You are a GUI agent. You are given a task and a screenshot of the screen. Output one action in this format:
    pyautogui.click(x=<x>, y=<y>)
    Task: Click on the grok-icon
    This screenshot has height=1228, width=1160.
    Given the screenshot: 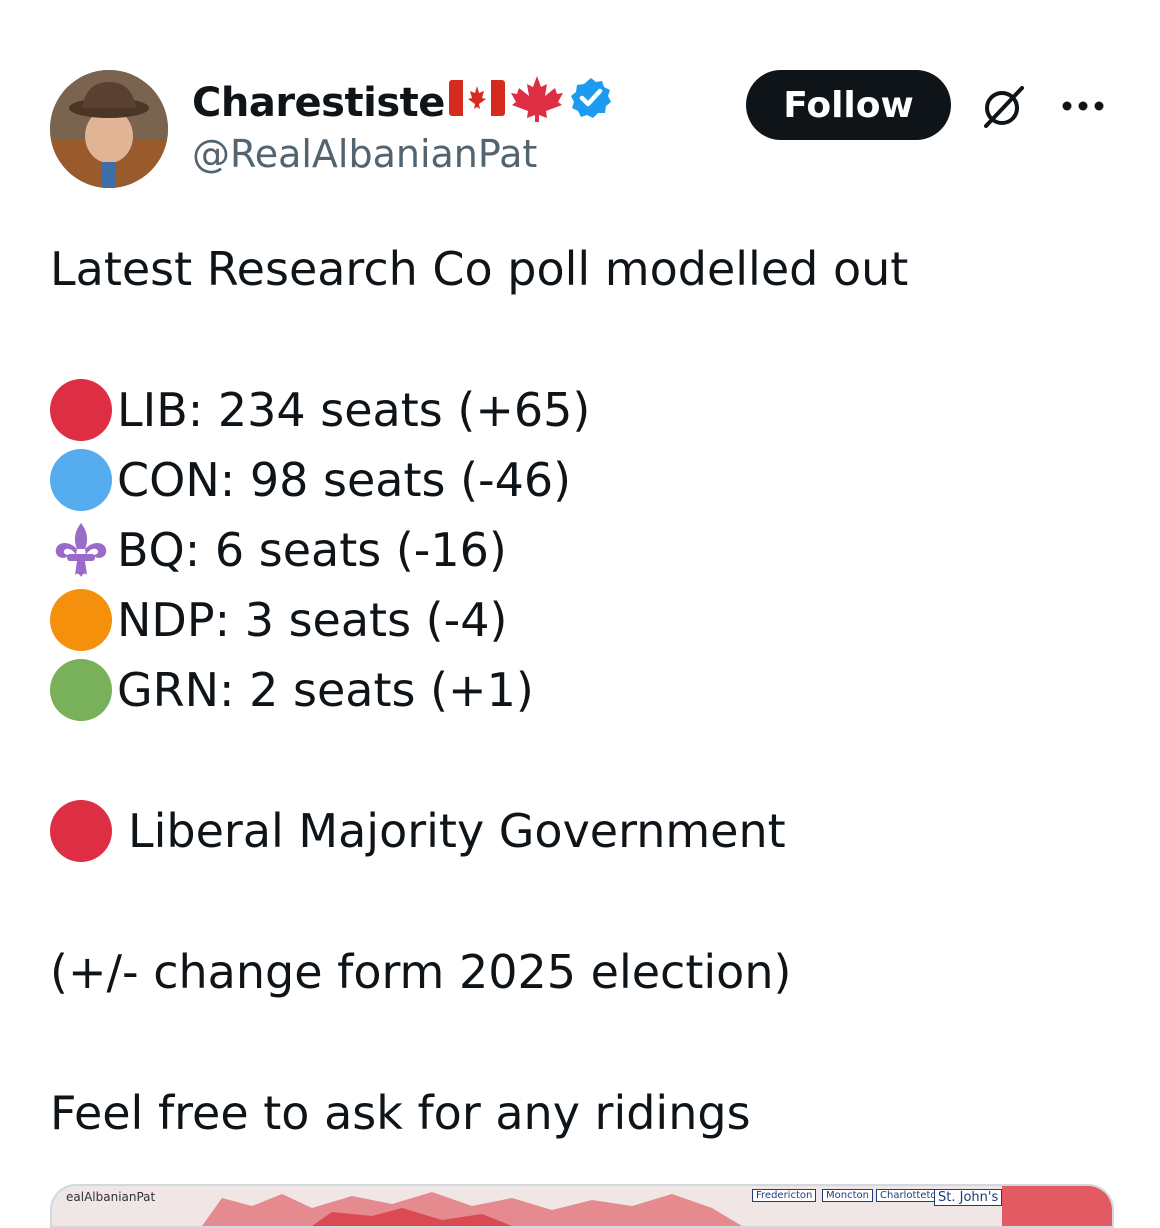 What is the action you would take?
    pyautogui.click(x=1004, y=106)
    